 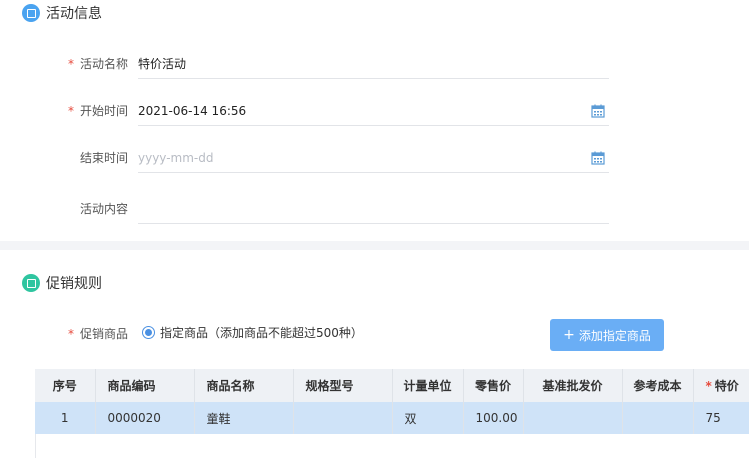 I want to click on specified-goods-radio: 指定商品（添加商品不能超过500种）, so click(x=252, y=332).